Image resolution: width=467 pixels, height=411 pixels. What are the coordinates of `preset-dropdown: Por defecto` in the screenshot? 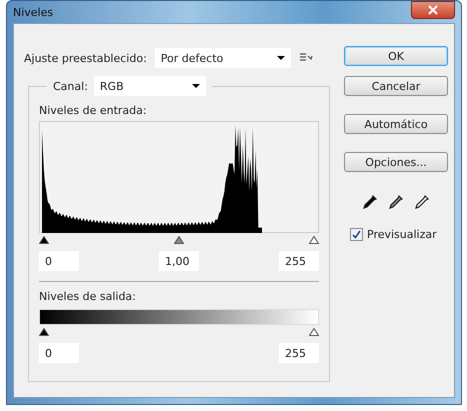 It's located at (222, 58).